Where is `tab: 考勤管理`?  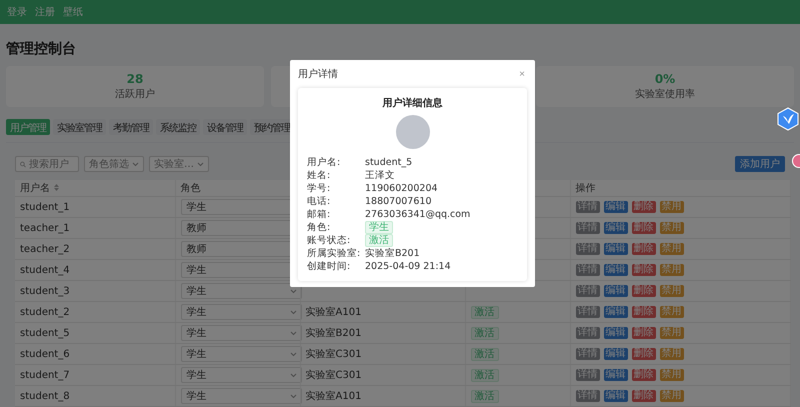
tab: 考勤管理 is located at coordinates (131, 127).